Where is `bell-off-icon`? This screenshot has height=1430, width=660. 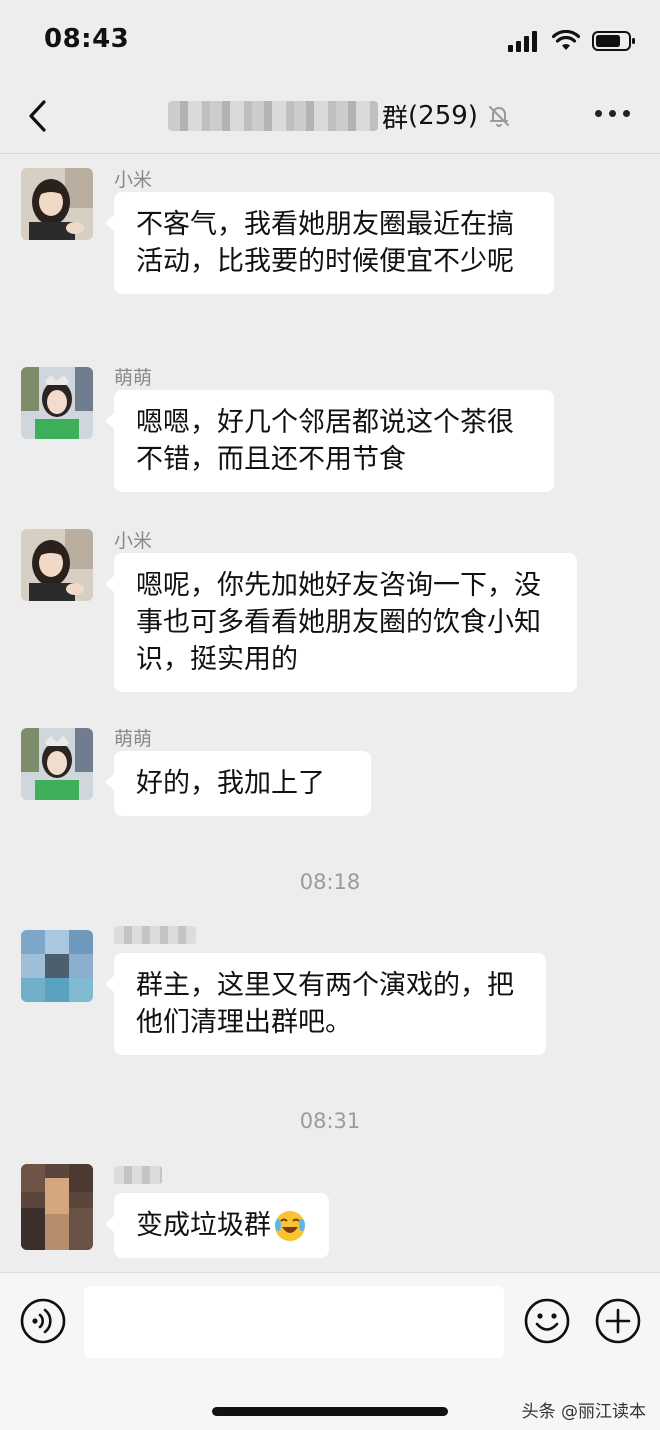
bell-off-icon is located at coordinates (498, 116).